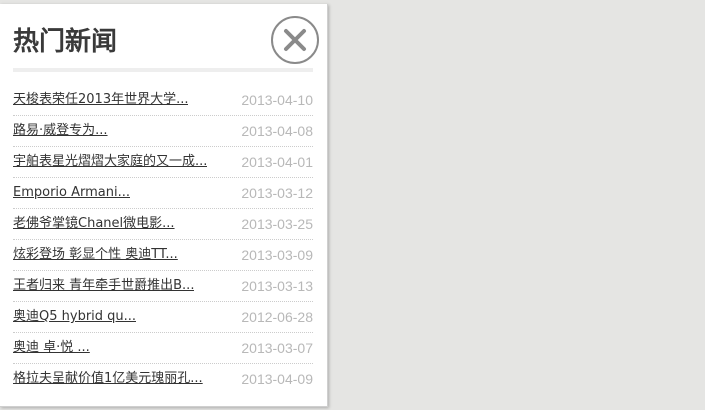 The image size is (705, 410). What do you see at coordinates (277, 286) in the screenshot?
I see `news-date: 2013-03-13` at bounding box center [277, 286].